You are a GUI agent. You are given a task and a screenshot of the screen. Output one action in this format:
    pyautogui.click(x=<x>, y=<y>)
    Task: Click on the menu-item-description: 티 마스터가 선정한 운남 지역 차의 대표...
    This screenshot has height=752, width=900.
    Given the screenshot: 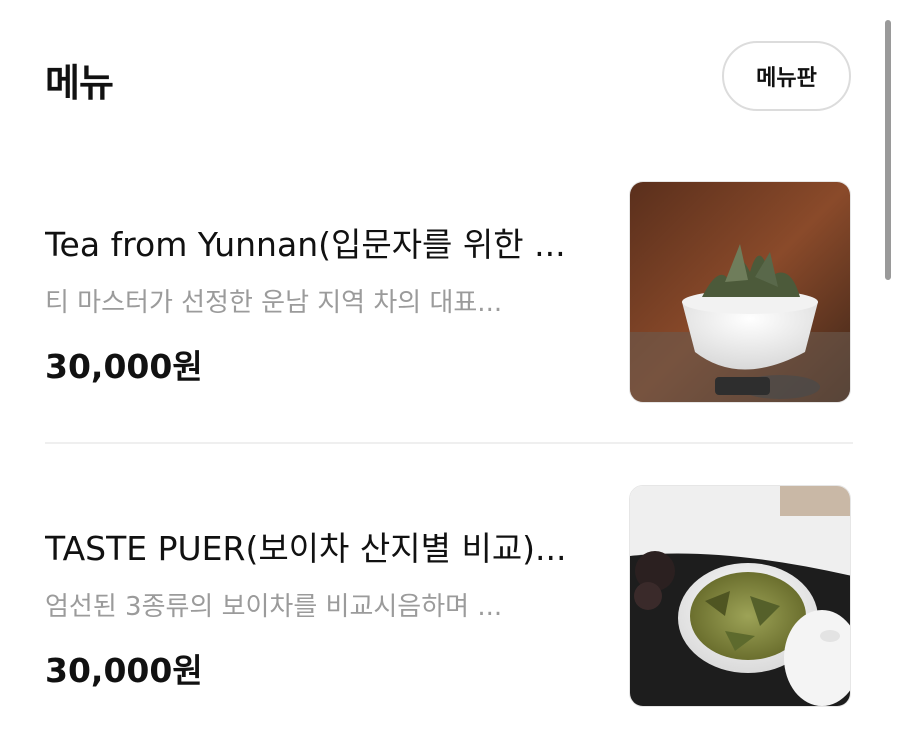 What is the action you would take?
    pyautogui.click(x=274, y=303)
    